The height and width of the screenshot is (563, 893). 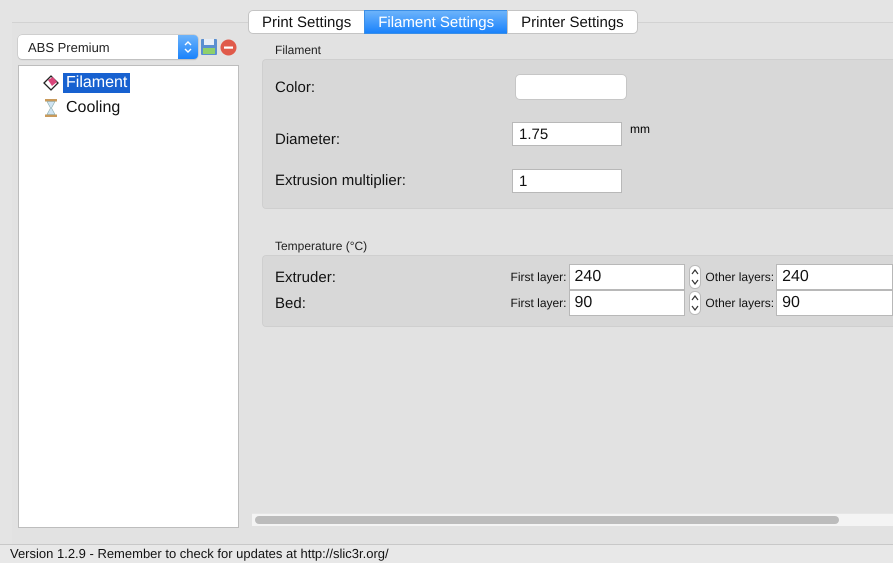 What do you see at coordinates (306, 277) in the screenshot?
I see `field-label: Extruder:` at bounding box center [306, 277].